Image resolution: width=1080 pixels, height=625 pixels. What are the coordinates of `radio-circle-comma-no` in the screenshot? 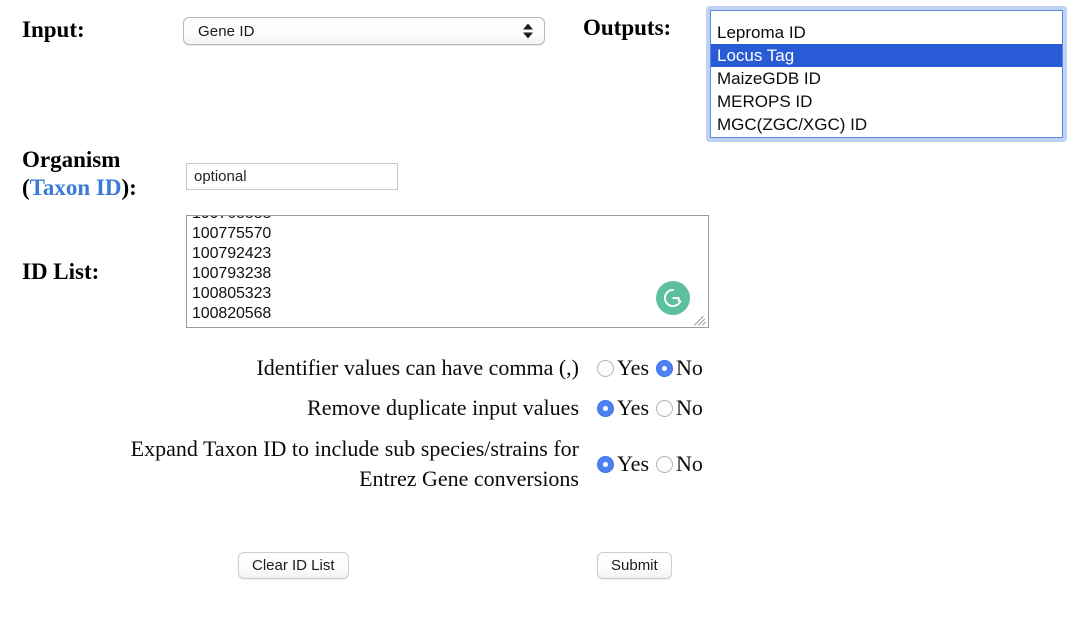 It's located at (665, 368).